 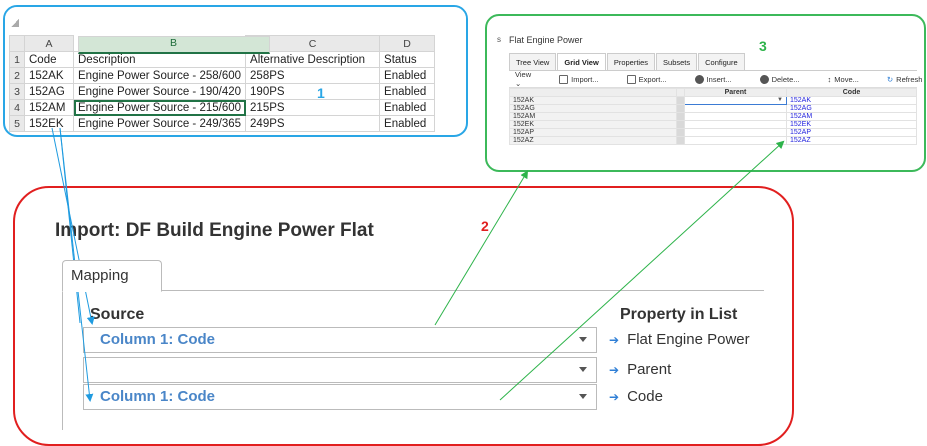 What do you see at coordinates (481, 248) in the screenshot?
I see `arrow-source-to-grid-title` at bounding box center [481, 248].